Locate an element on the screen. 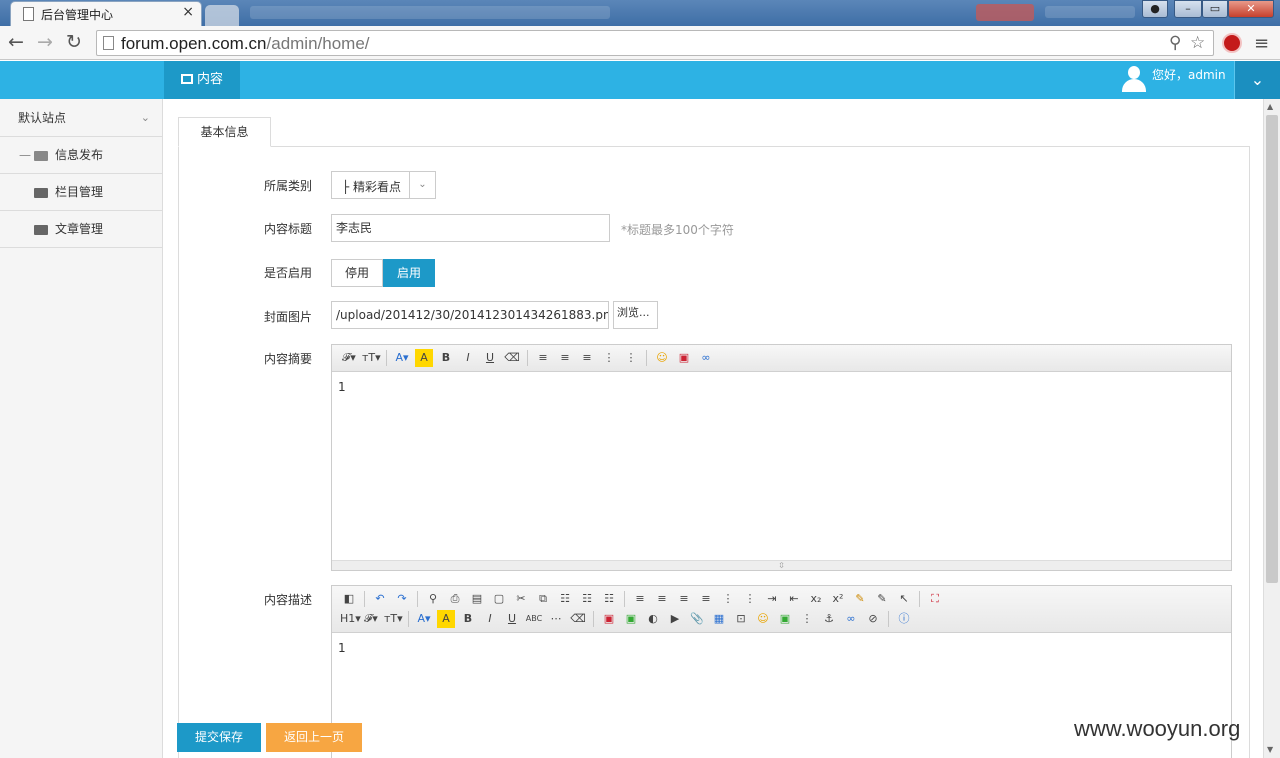 The image size is (1280, 758). extension-icon is located at coordinates (1232, 43).